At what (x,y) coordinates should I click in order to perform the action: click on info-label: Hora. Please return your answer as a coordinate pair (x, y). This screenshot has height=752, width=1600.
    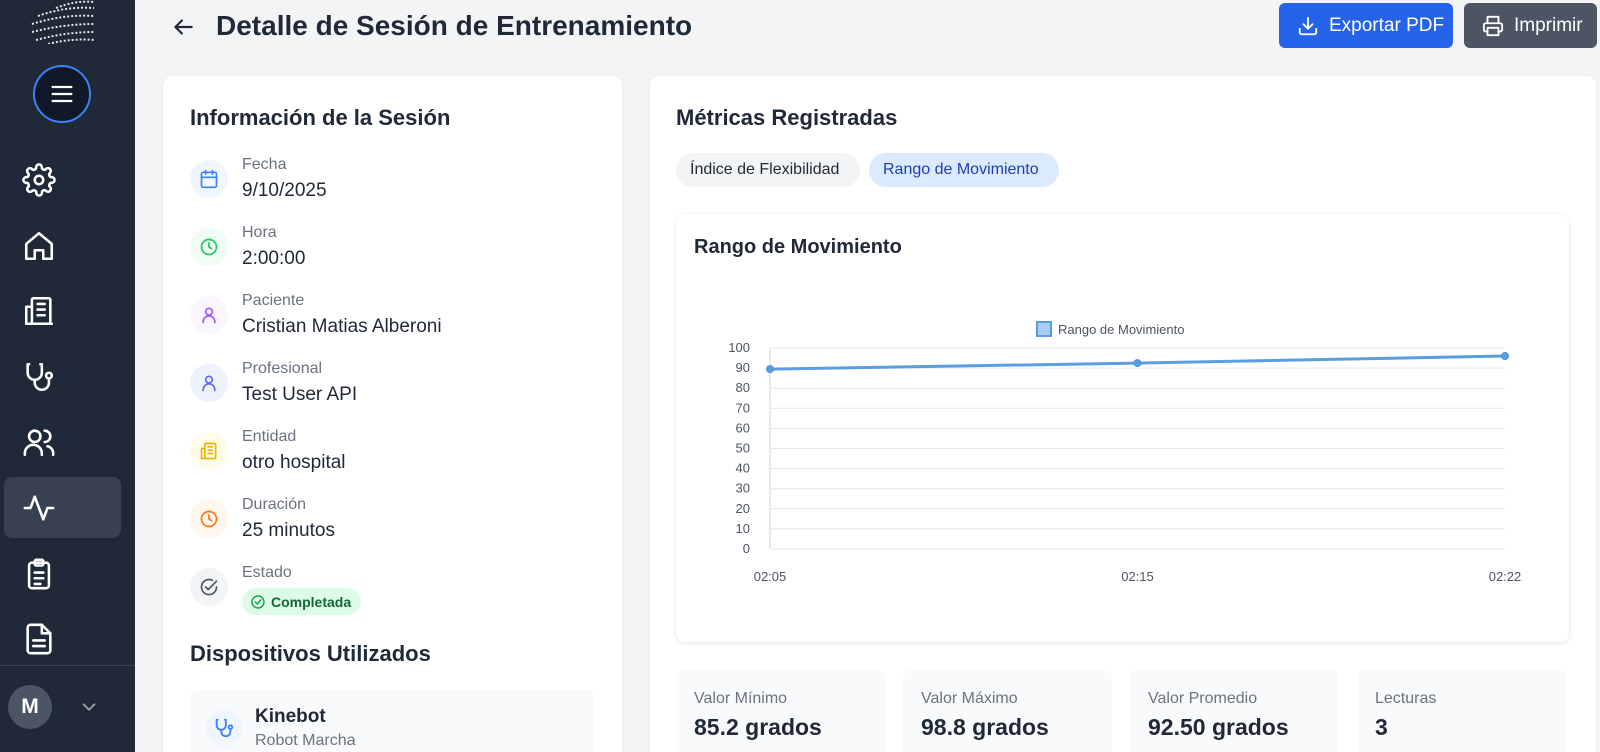
    Looking at the image, I should click on (259, 232).